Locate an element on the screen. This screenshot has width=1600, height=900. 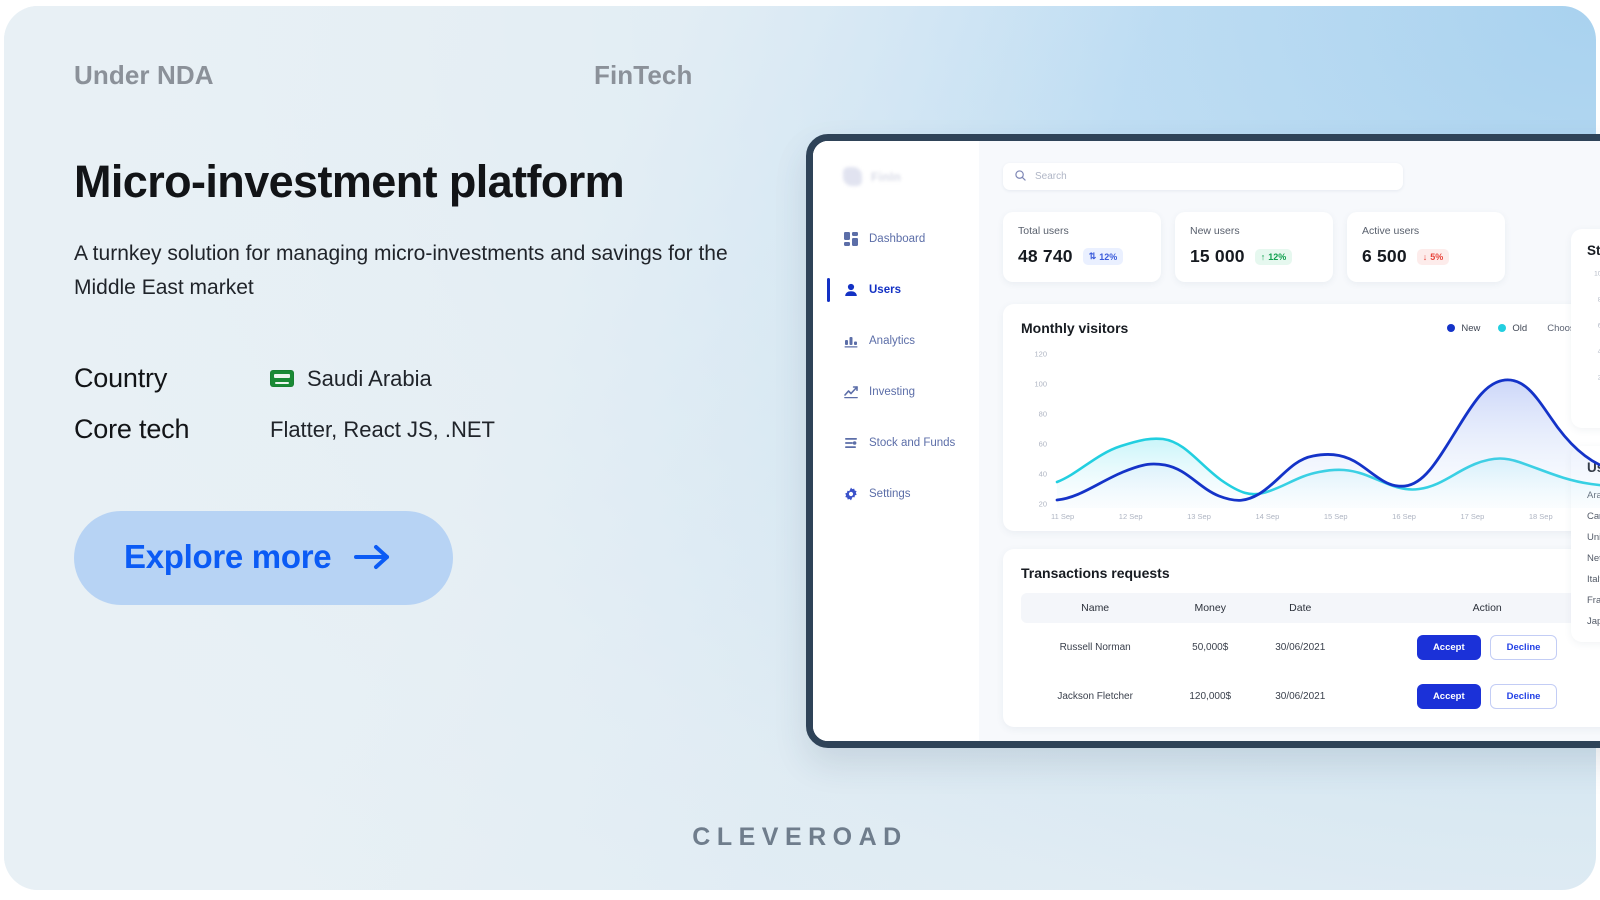
statistic-title: Statistic o is located at coordinates (1593, 250).